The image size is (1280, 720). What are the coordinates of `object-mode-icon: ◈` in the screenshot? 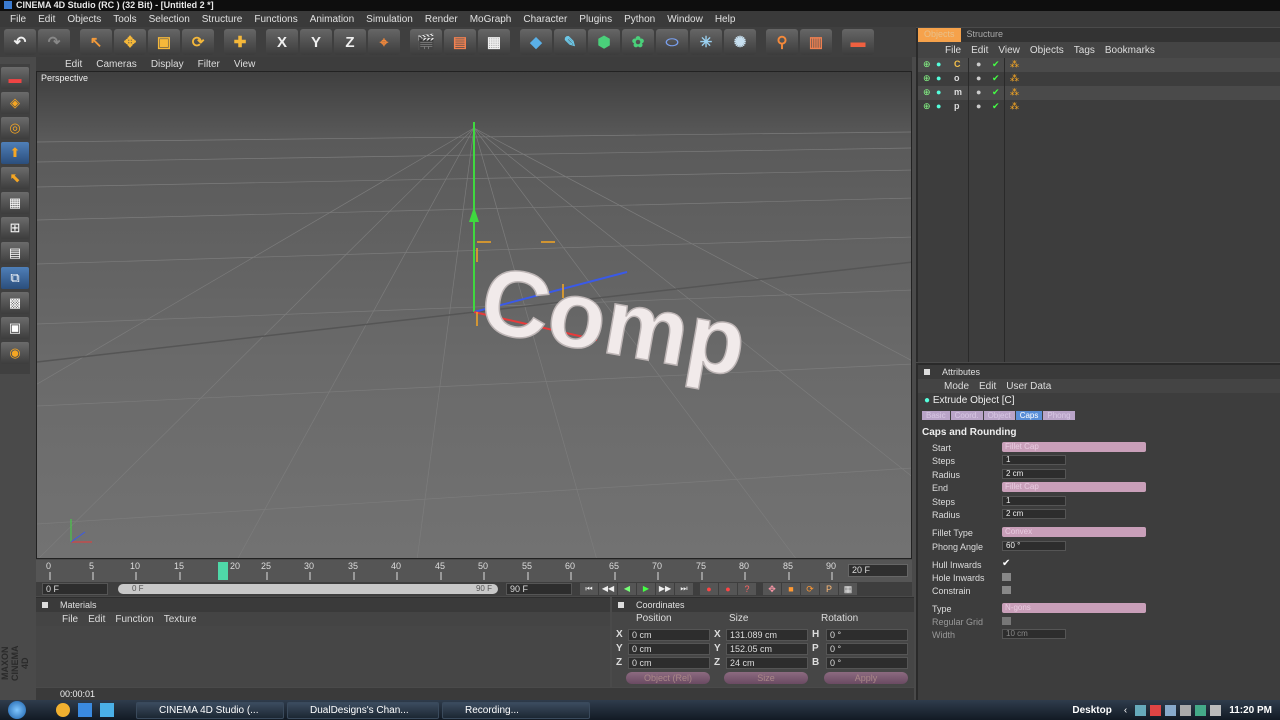 It's located at (15, 103).